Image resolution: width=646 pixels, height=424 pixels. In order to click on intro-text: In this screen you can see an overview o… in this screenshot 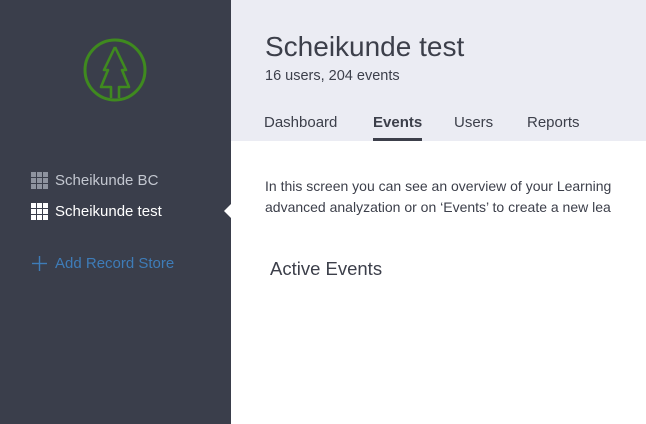, I will do `click(455, 197)`.